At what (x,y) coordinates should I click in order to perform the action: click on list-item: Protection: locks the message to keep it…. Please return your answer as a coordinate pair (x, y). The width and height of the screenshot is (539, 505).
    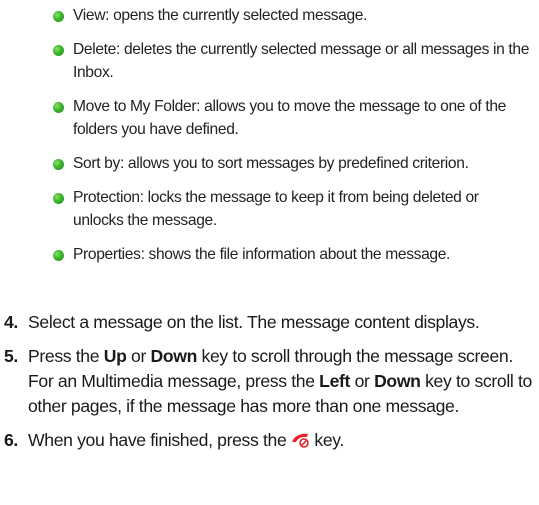
    Looking at the image, I should click on (292, 209).